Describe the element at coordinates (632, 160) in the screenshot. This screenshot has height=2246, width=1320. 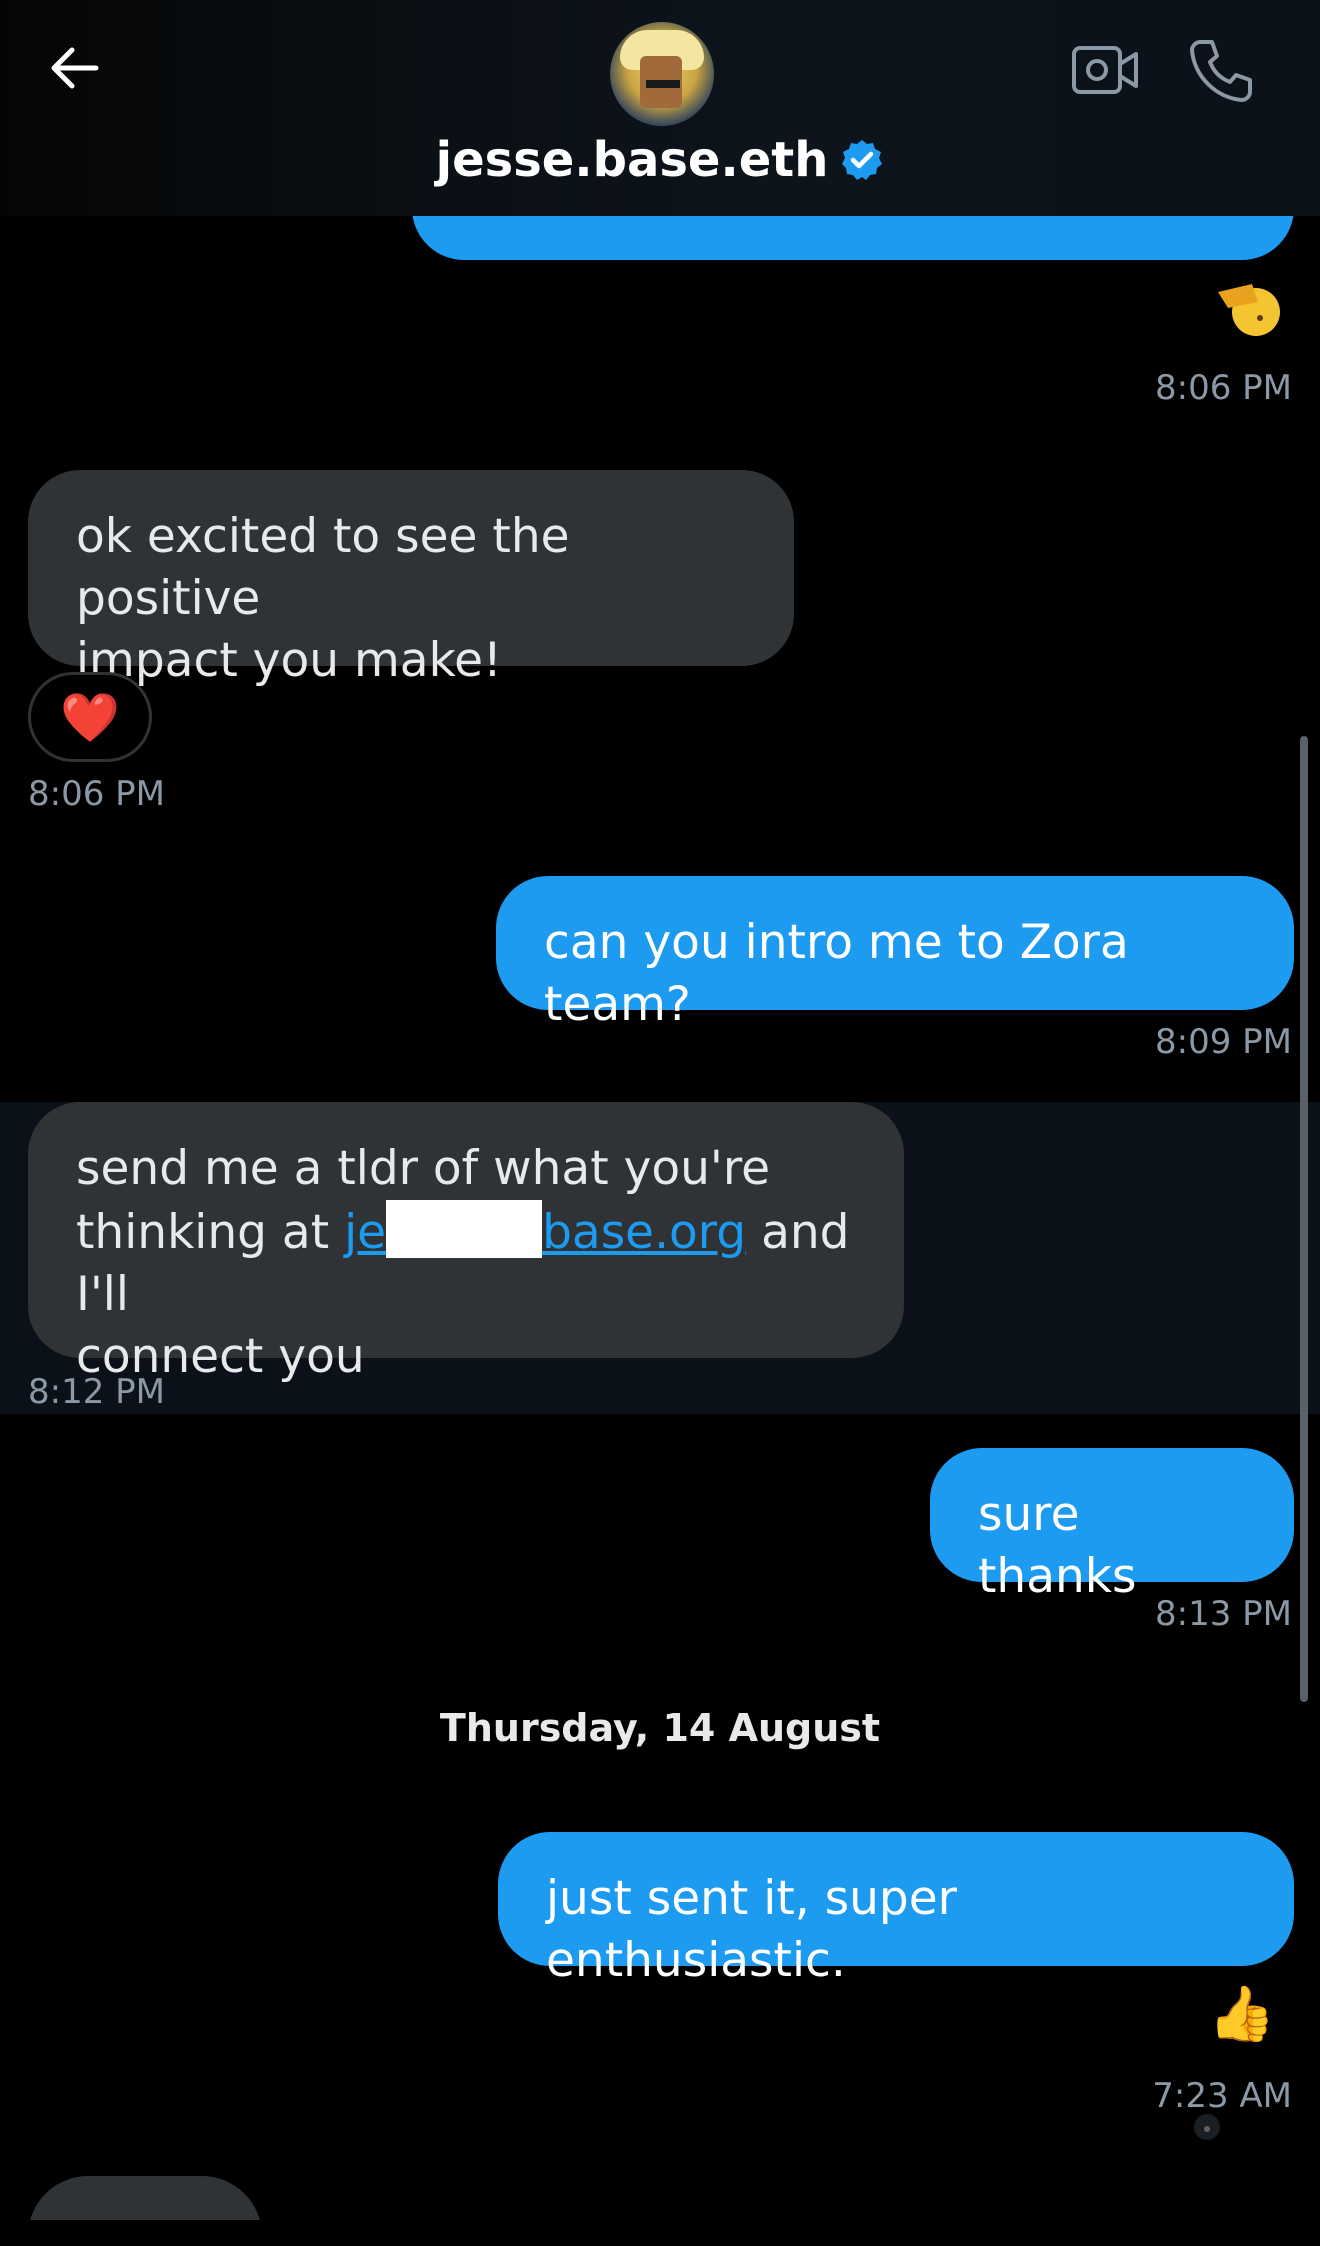
I see `contact-name: jesse.base.eth` at that location.